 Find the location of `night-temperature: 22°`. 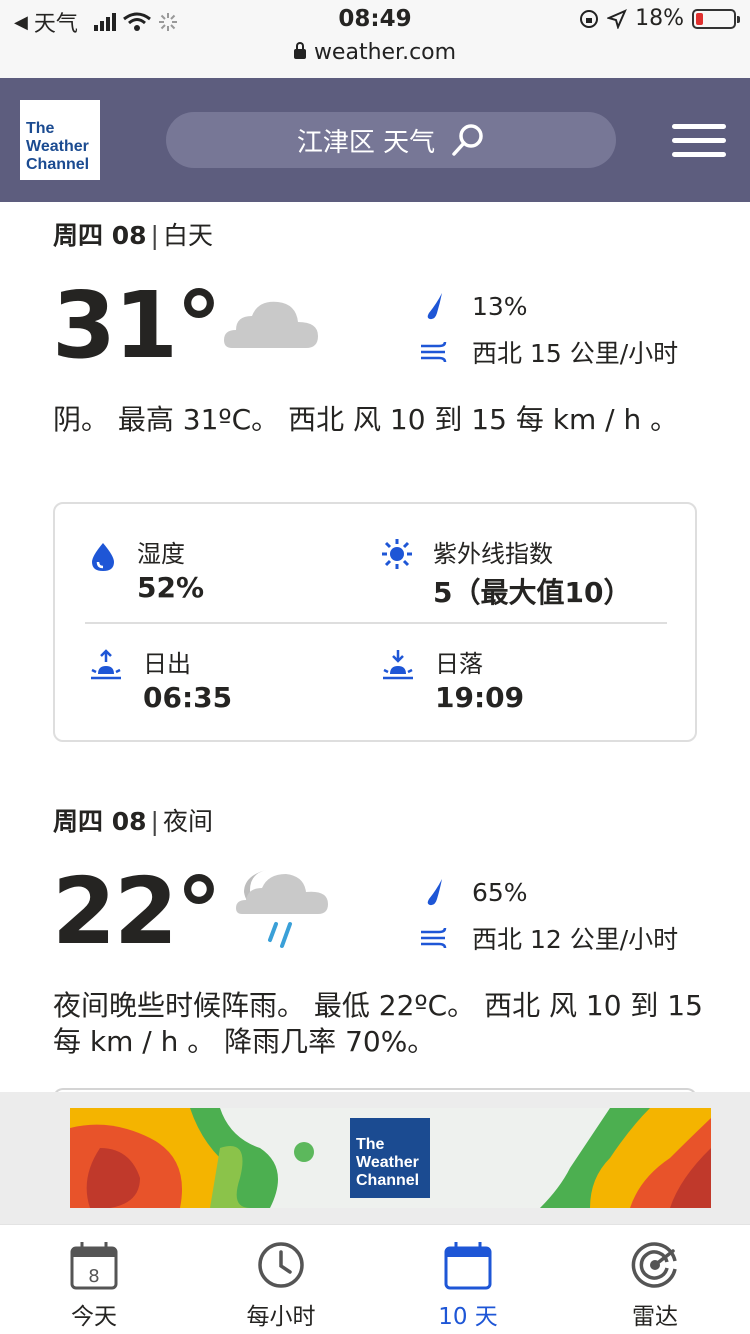

night-temperature: 22° is located at coordinates (137, 911).